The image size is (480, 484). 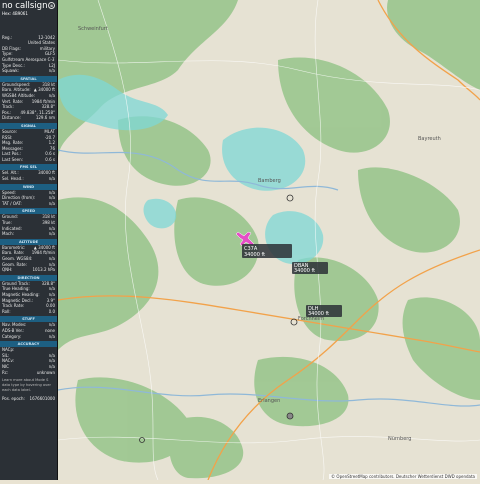 I want to click on info-row: QNH: 1013.2 hPa, so click(x=28, y=270).